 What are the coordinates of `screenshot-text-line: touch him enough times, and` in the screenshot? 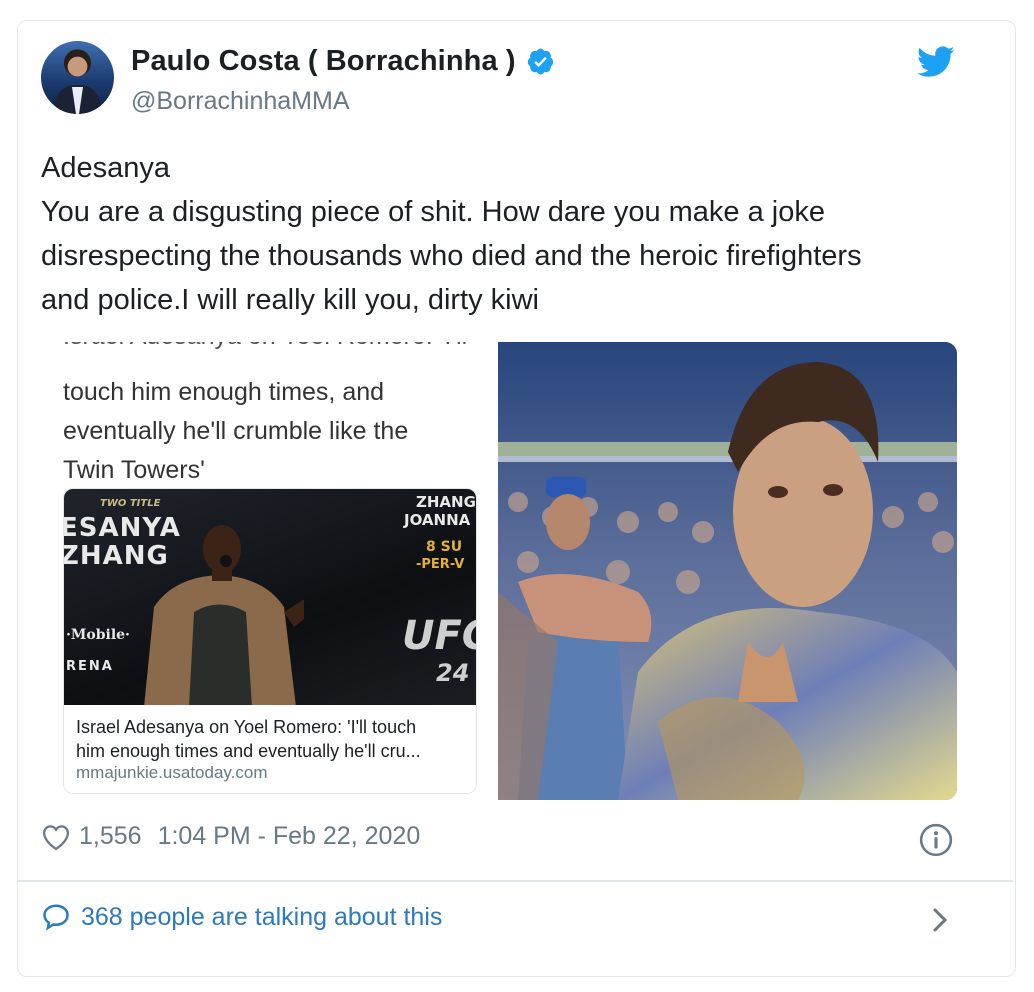 It's located at (224, 392).